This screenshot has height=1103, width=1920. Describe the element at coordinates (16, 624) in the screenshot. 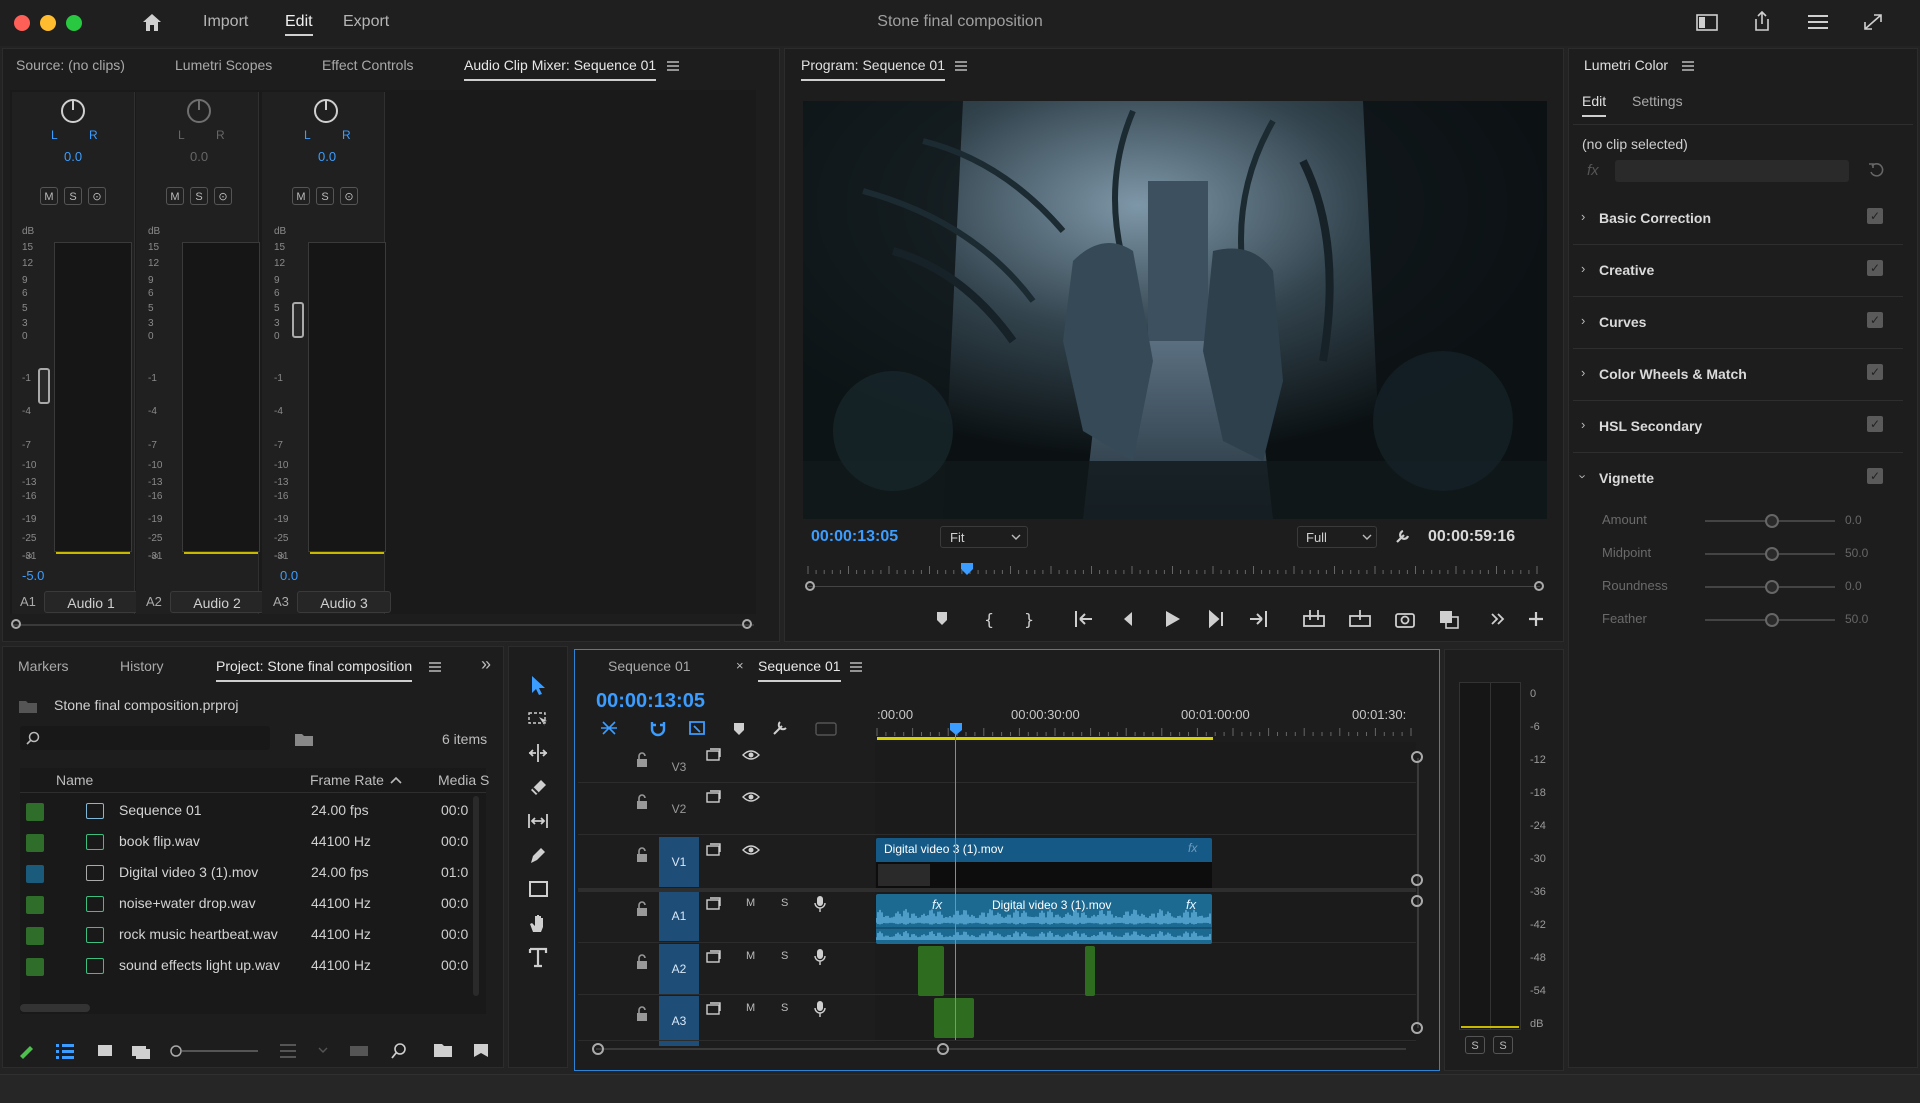

I see `scroll-handle-left` at that location.